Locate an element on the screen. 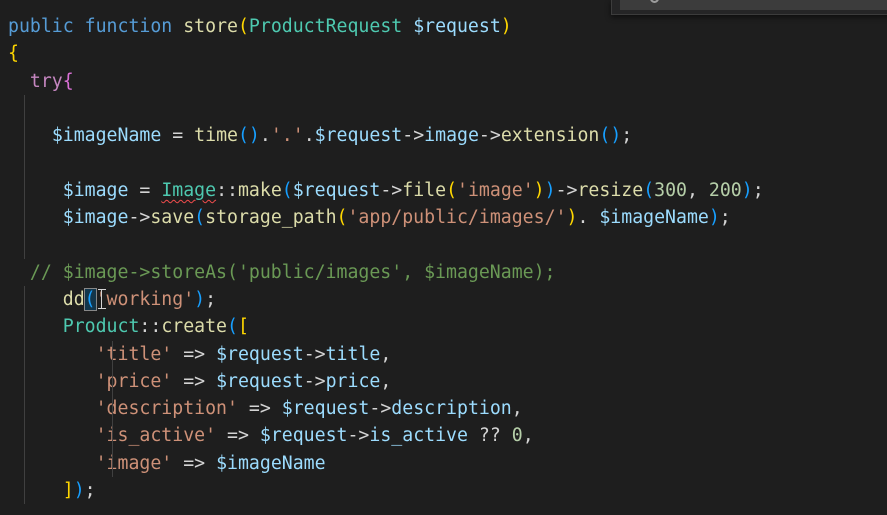 This screenshot has width=887, height=515. code-token: try is located at coordinates (46, 81).